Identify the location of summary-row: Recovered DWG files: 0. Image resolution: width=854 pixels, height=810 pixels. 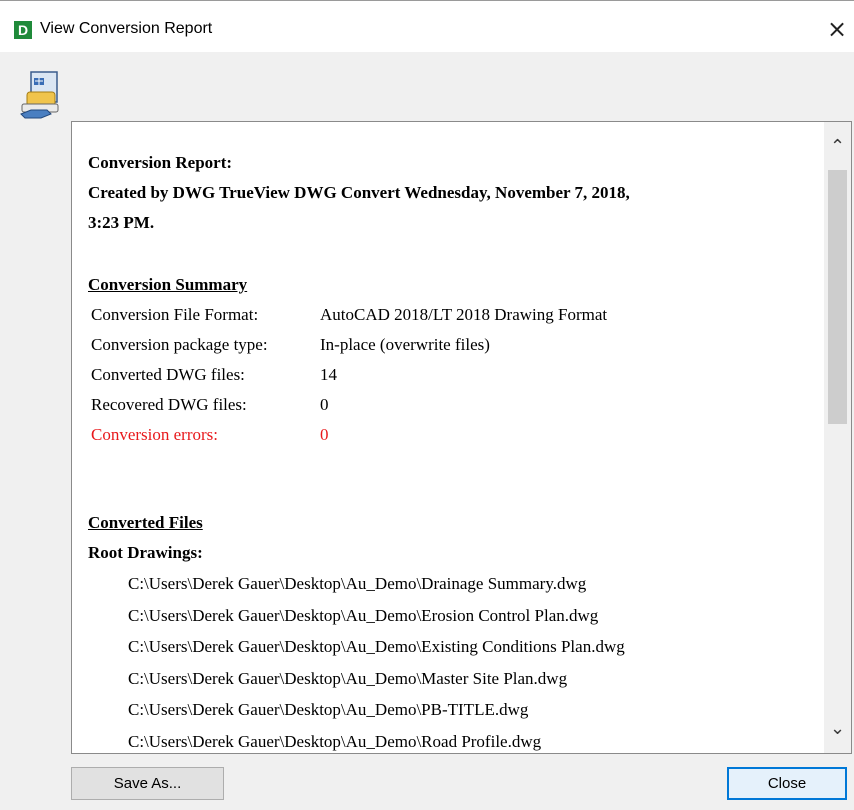
(453, 405).